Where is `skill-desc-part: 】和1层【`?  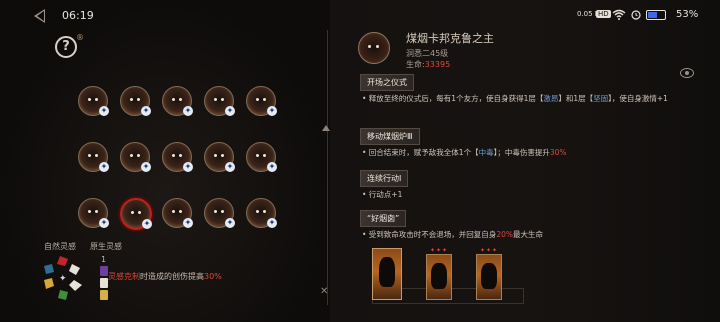
skill-desc-part: 】和1层【 is located at coordinates (576, 98).